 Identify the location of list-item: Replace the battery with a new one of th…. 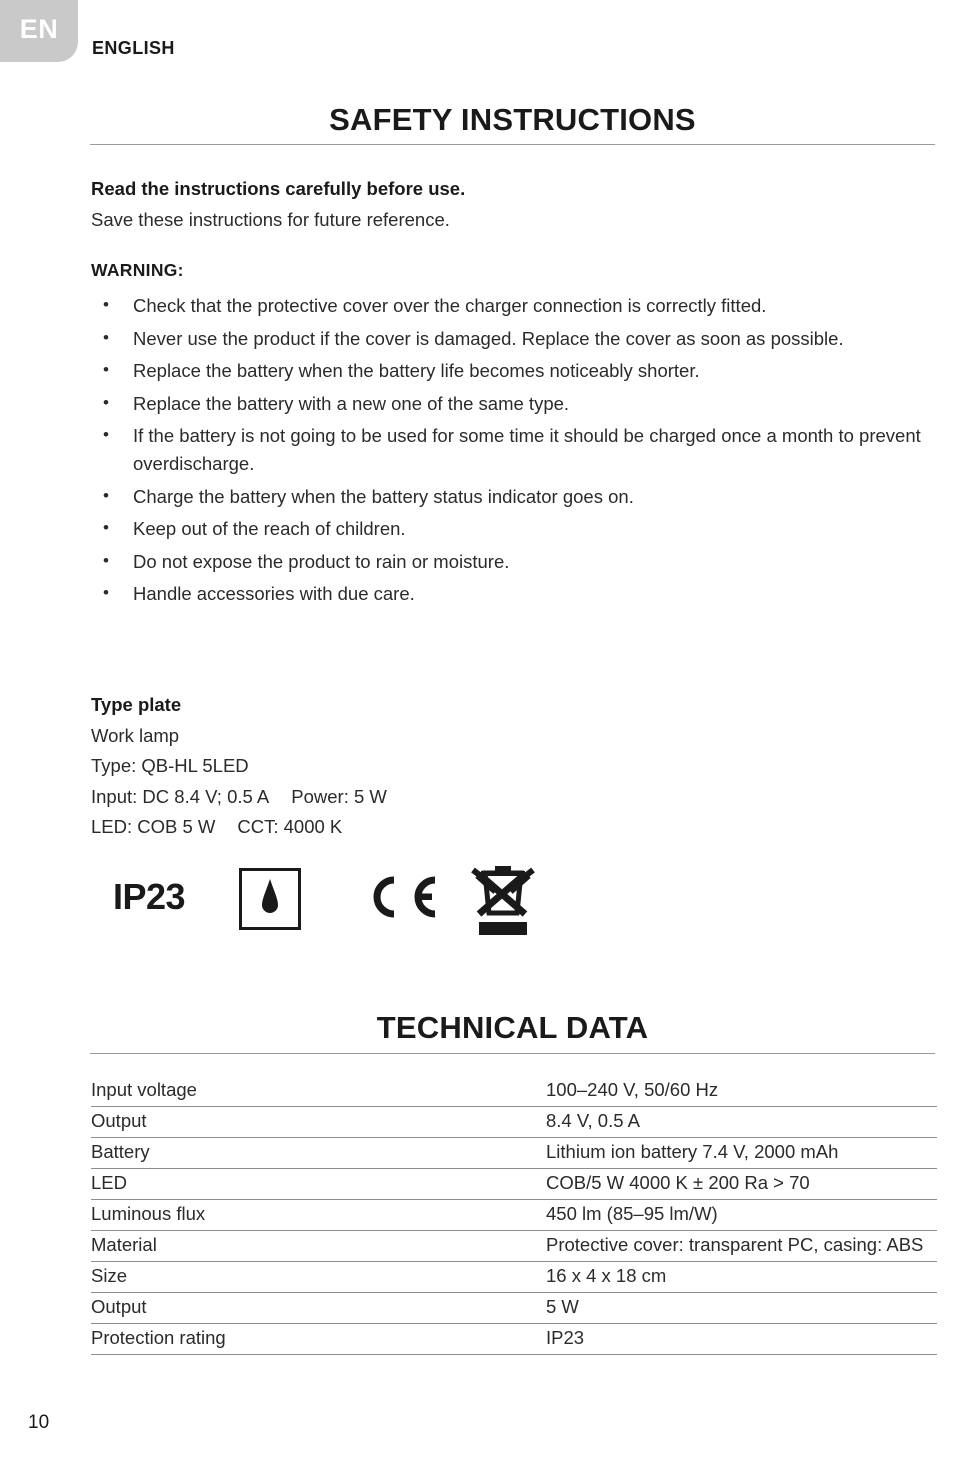
(506, 403).